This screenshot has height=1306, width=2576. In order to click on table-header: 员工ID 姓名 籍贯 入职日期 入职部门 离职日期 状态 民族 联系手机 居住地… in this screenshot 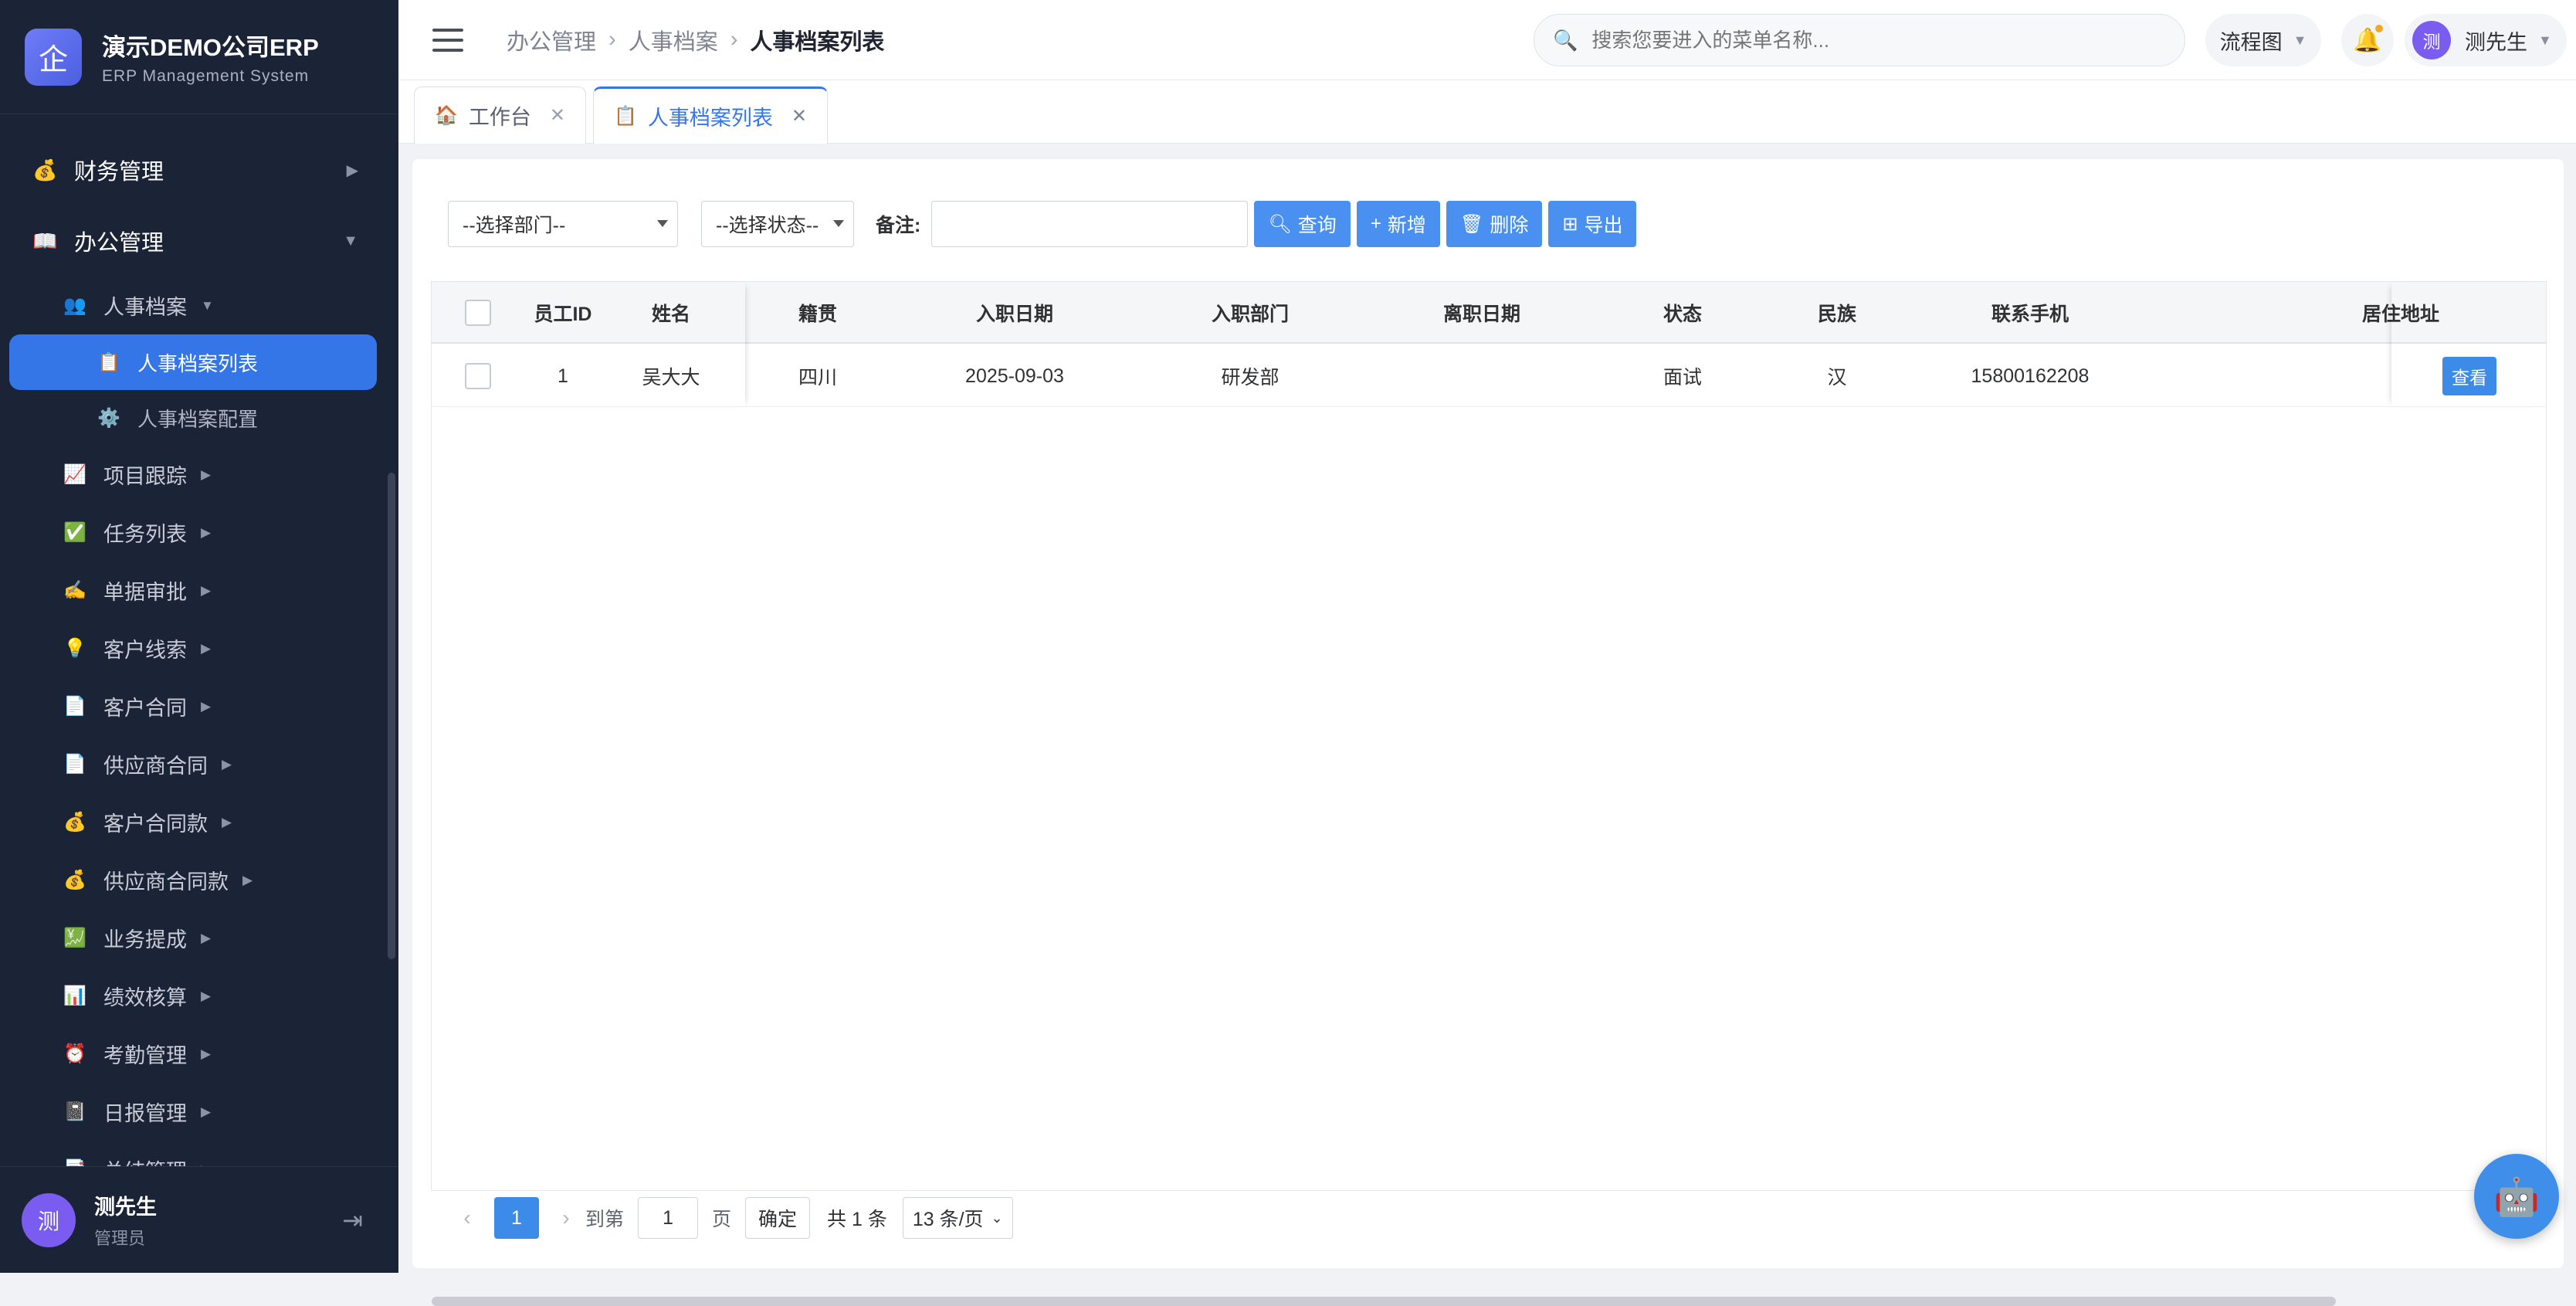, I will do `click(1489, 313)`.